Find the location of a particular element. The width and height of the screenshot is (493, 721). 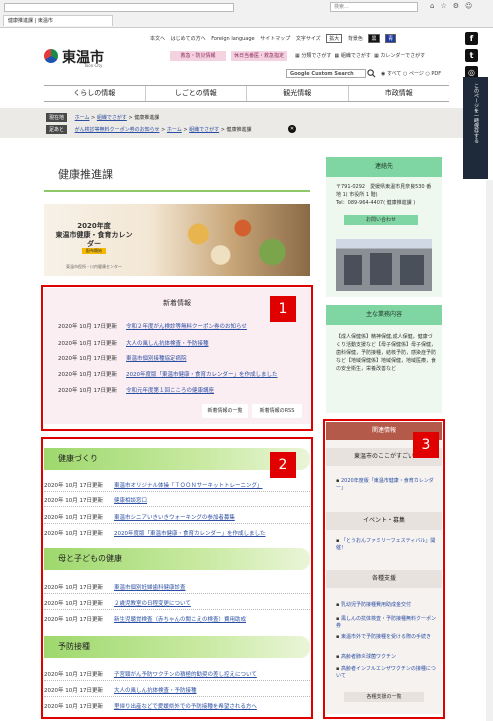

close-history-icon: ✕ is located at coordinates (292, 129).